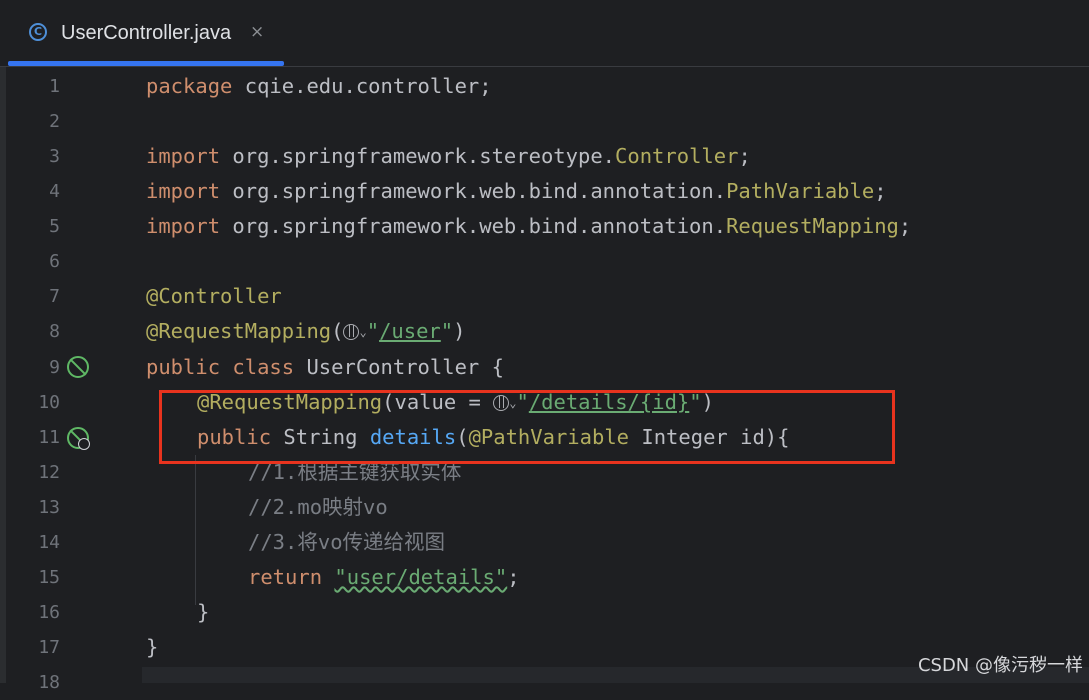  What do you see at coordinates (54, 331) in the screenshot?
I see `line-number: 8` at bounding box center [54, 331].